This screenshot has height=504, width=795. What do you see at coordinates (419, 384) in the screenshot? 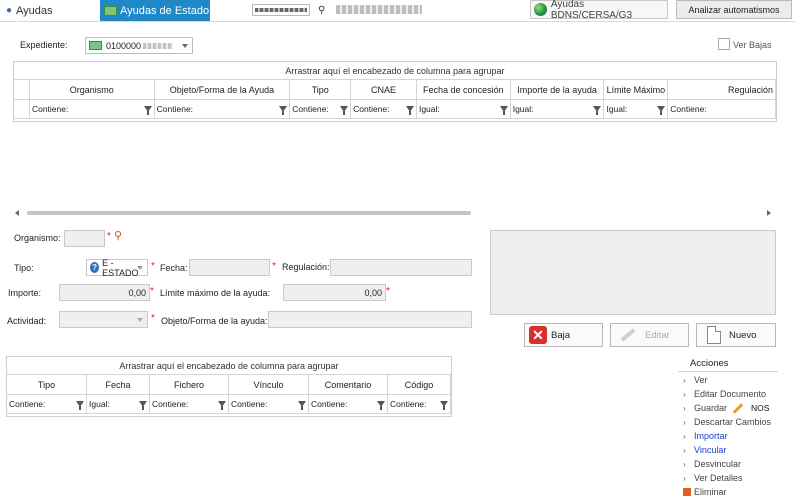
I see `col-header-codigo: Código` at bounding box center [419, 384].